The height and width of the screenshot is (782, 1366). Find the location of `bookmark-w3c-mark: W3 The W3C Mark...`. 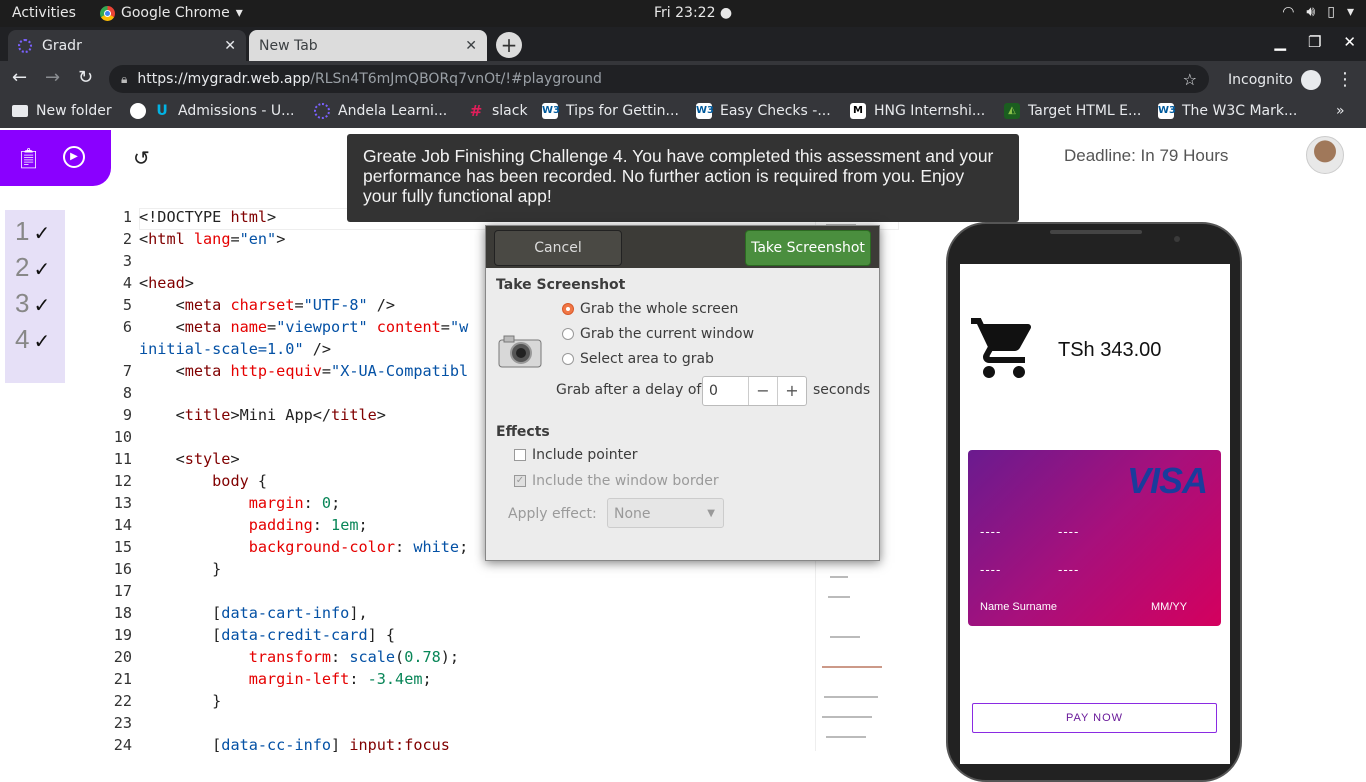

bookmark-w3c-mark: W3 The W3C Mark... is located at coordinates (1227, 111).